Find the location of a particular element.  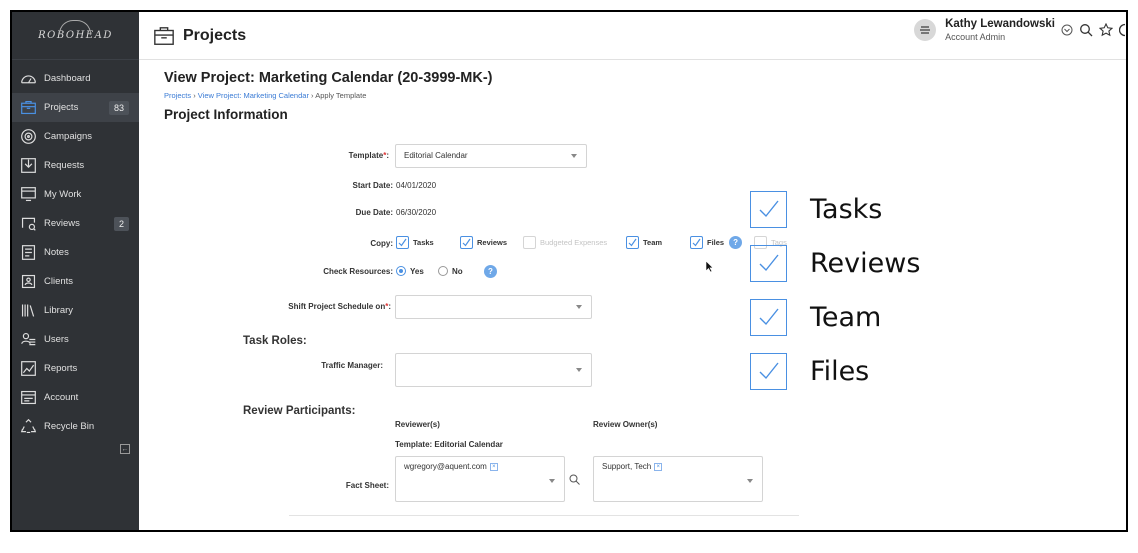

copy-team-checkbox: Team is located at coordinates (644, 242).